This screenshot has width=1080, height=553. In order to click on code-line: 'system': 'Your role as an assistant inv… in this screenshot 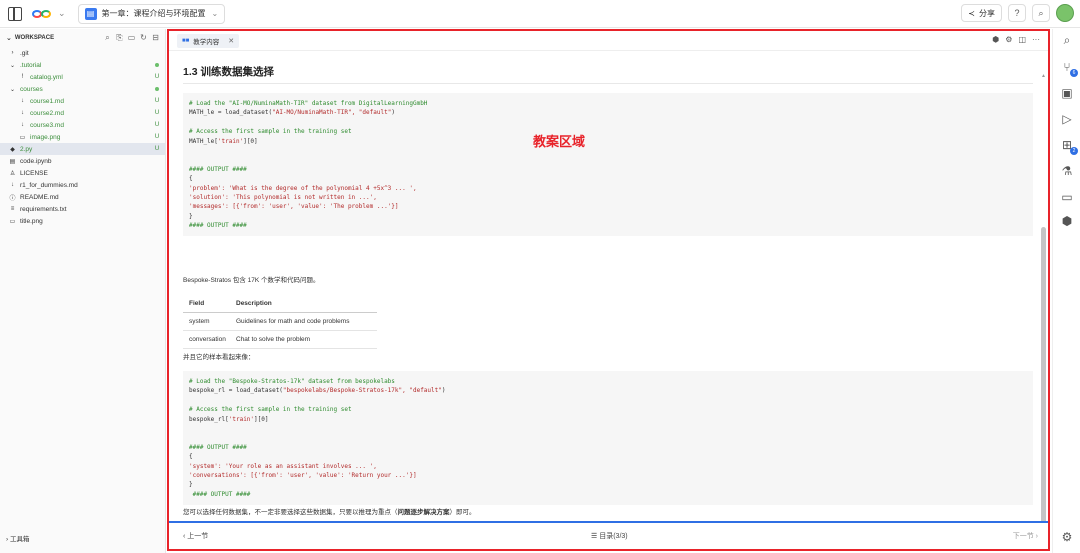, I will do `click(608, 466)`.